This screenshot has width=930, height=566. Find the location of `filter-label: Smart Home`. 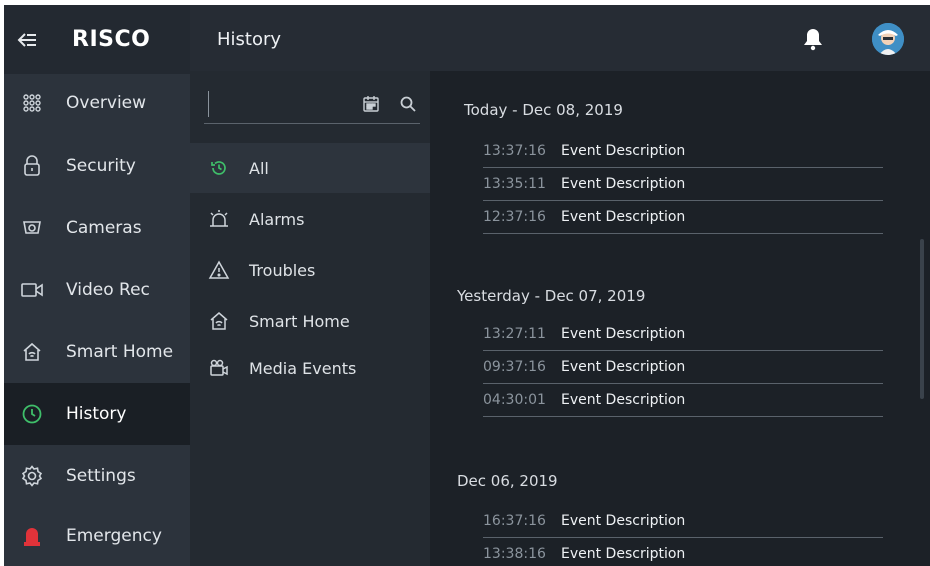

filter-label: Smart Home is located at coordinates (299, 321).